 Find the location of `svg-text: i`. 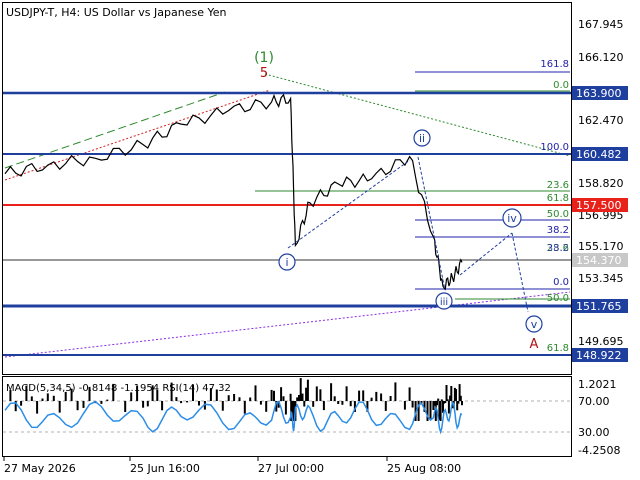

svg-text: i is located at coordinates (286, 262).